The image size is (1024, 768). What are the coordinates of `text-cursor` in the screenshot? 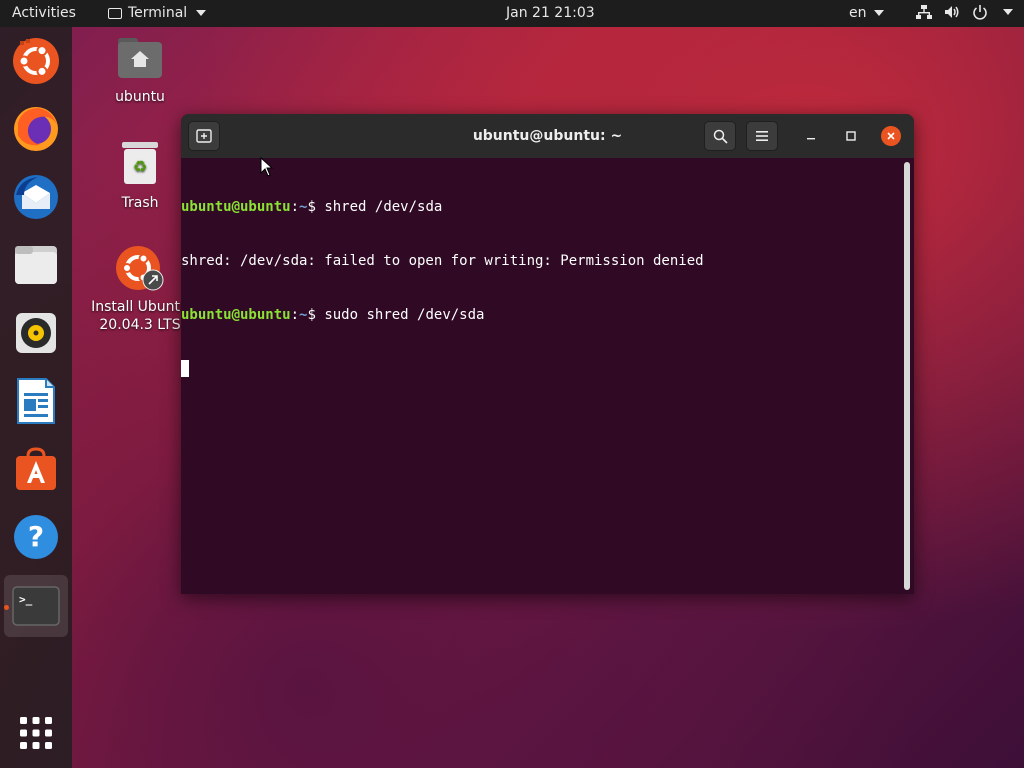 It's located at (185, 368).